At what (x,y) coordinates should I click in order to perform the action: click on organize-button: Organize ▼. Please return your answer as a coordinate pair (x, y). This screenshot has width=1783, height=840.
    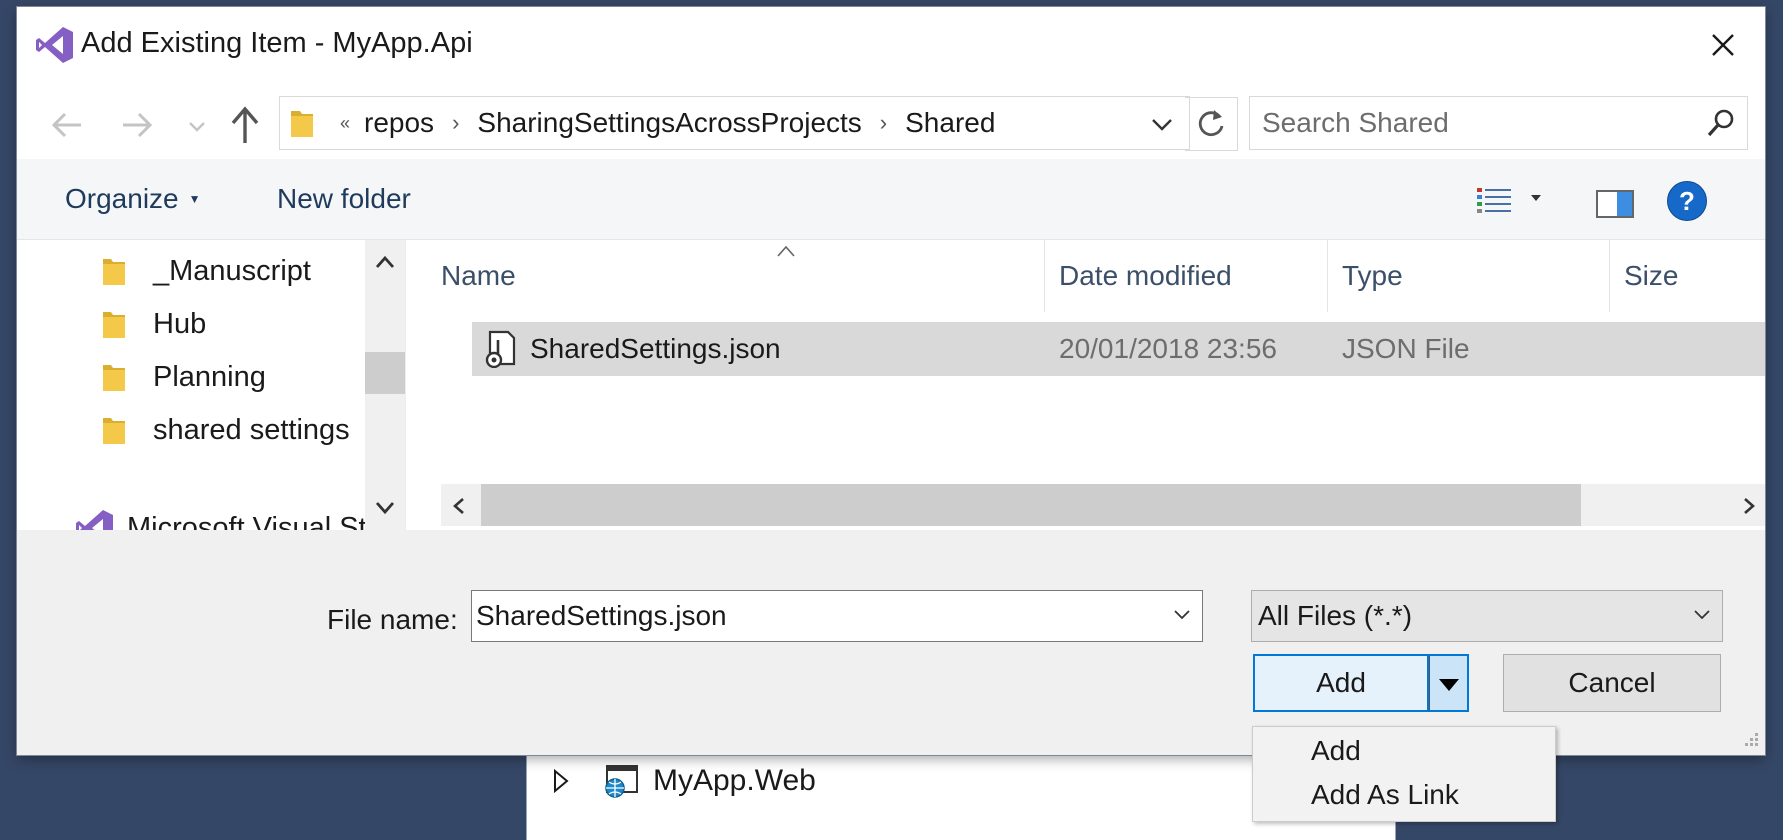
    Looking at the image, I should click on (133, 199).